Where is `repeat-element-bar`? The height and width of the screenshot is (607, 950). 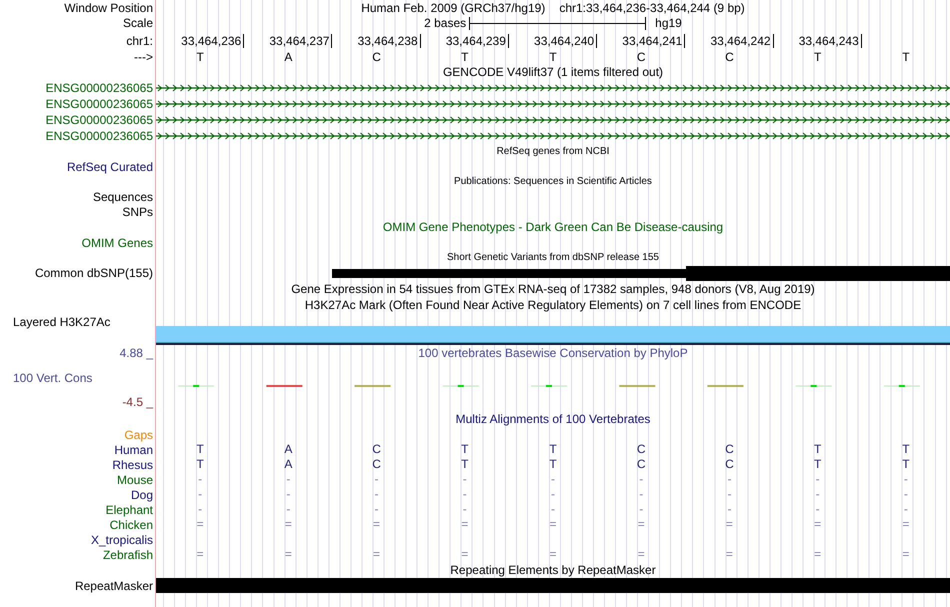 repeat-element-bar is located at coordinates (553, 585).